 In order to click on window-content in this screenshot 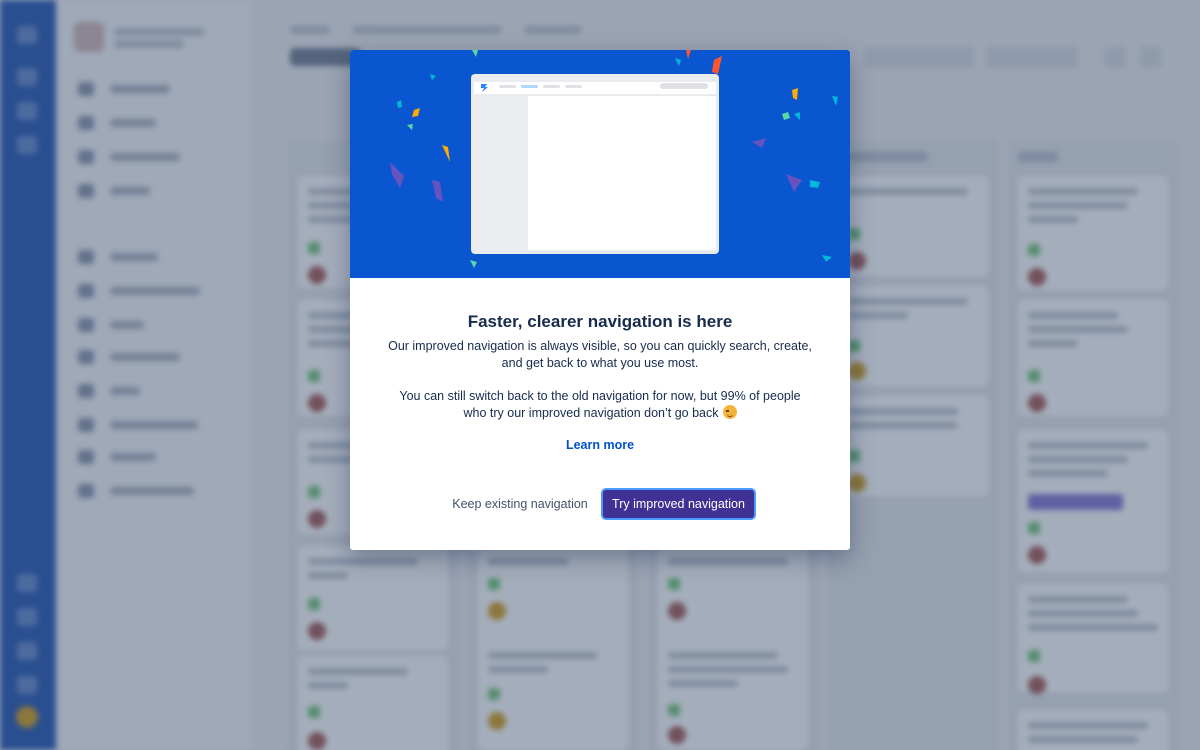, I will do `click(622, 173)`.